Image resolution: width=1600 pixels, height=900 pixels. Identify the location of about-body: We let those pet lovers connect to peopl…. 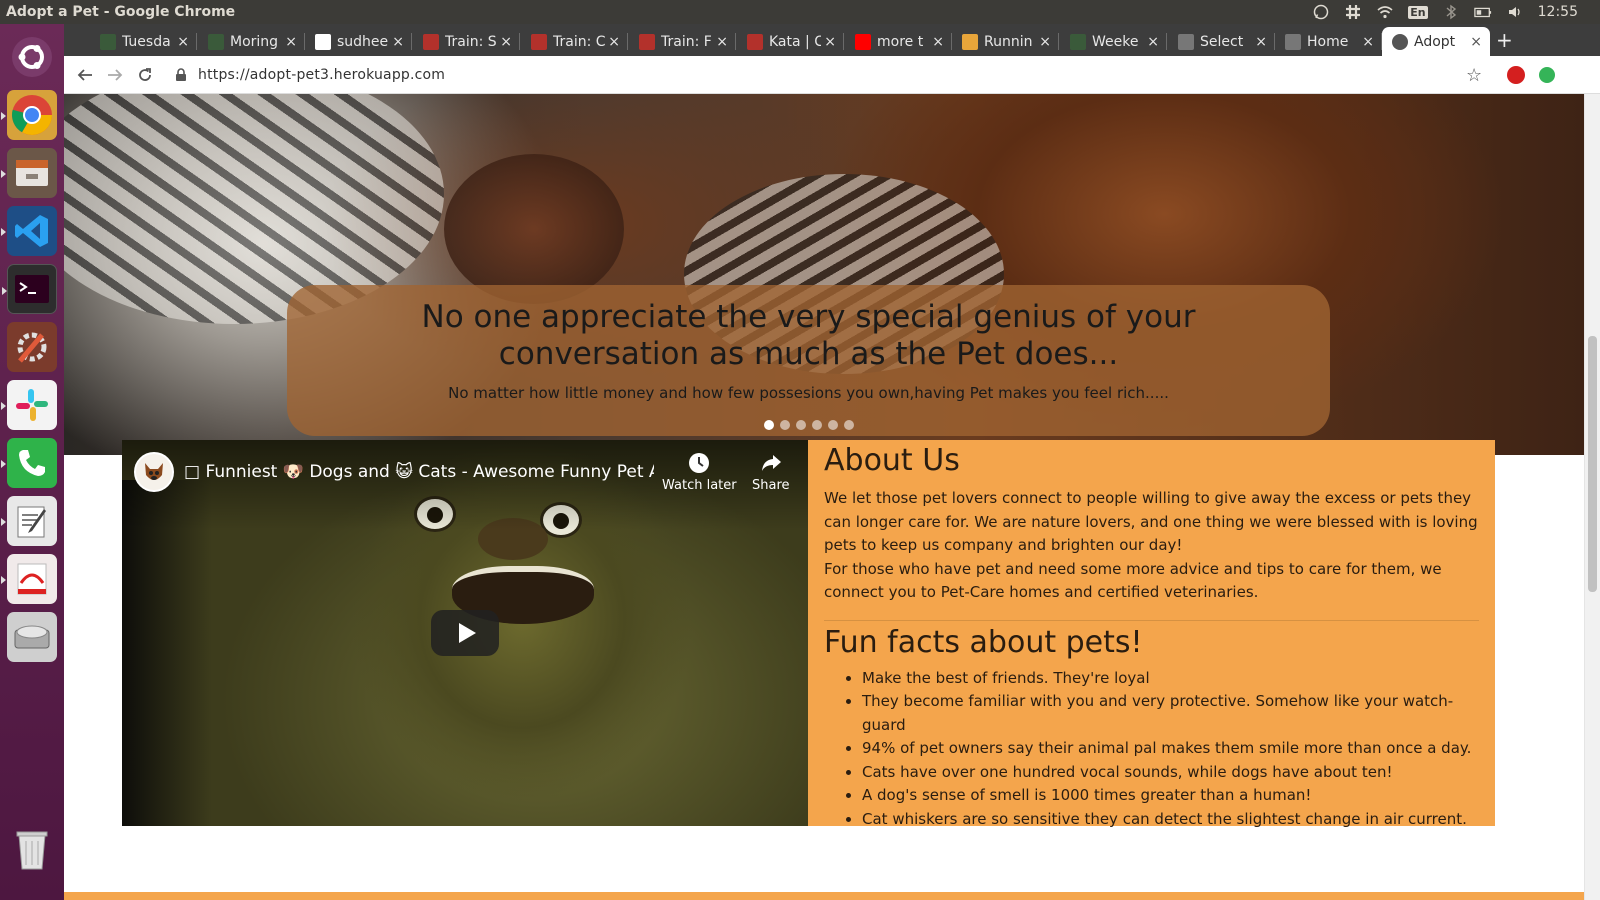
(1151, 546).